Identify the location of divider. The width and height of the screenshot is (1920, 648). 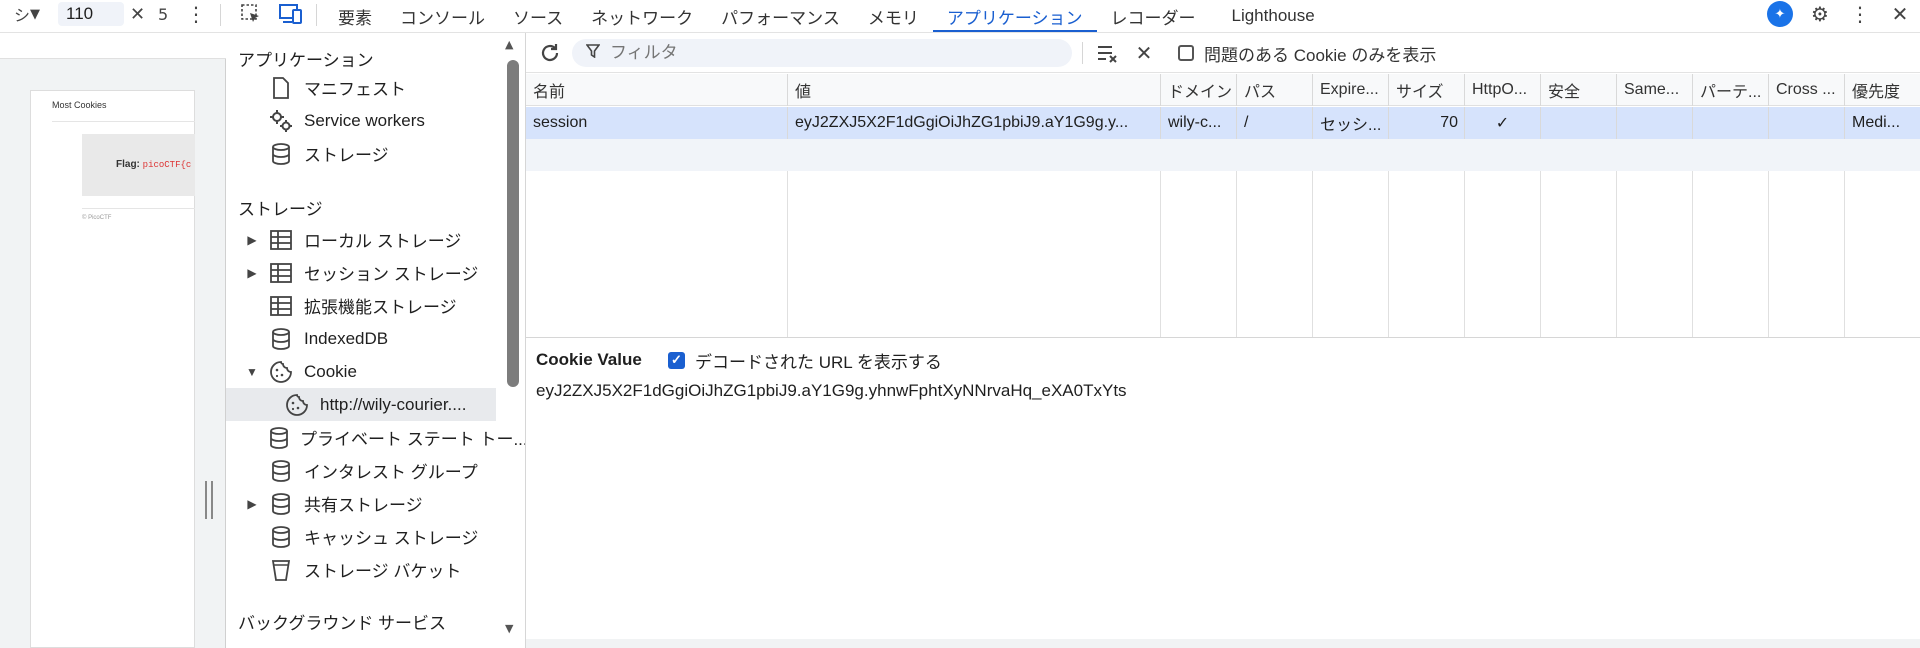
(138, 208).